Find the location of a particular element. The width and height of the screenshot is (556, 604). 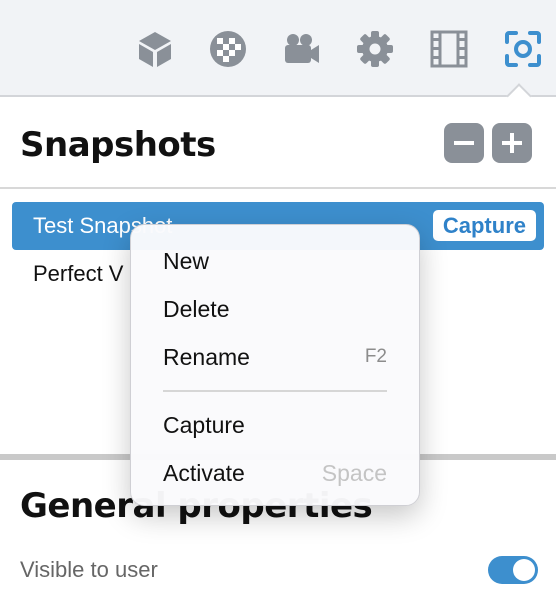

visible-to-user-row: Visible to user is located at coordinates (279, 570).